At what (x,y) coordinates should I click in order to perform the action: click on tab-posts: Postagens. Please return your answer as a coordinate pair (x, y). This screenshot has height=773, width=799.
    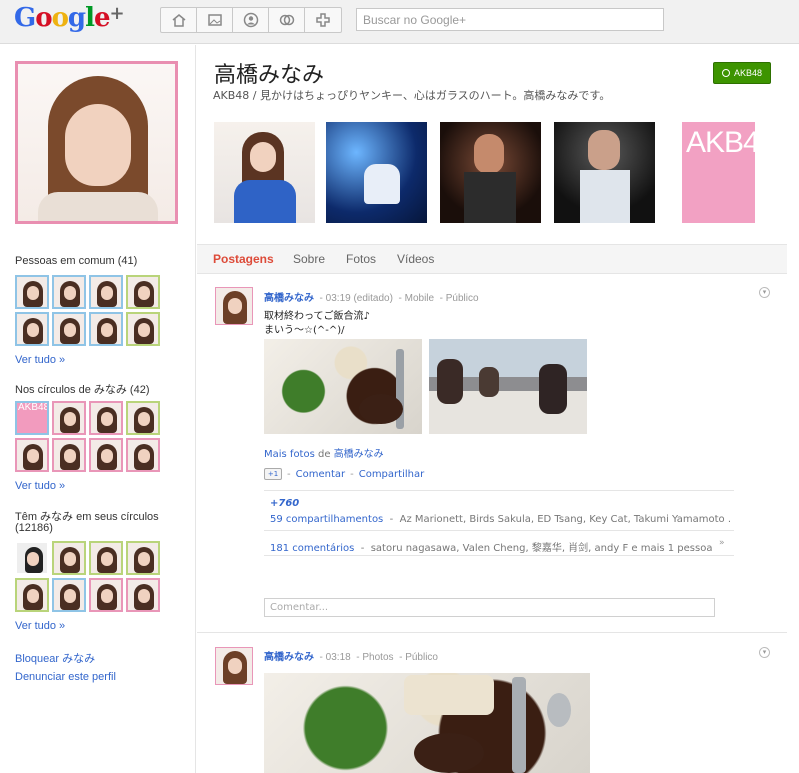
    Looking at the image, I should click on (243, 259).